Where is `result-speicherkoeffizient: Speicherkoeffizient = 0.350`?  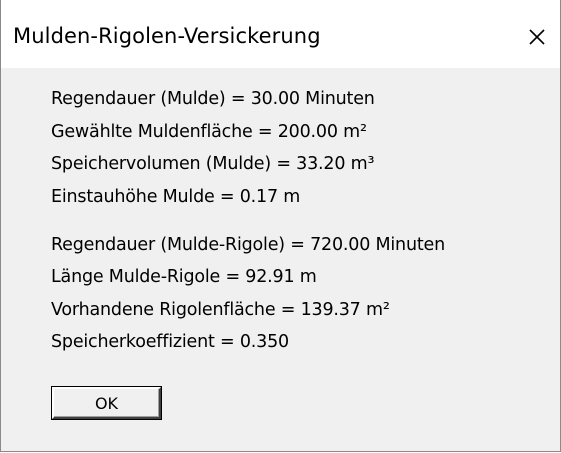 result-speicherkoeffizient: Speicherkoeffizient = 0.350 is located at coordinates (170, 342).